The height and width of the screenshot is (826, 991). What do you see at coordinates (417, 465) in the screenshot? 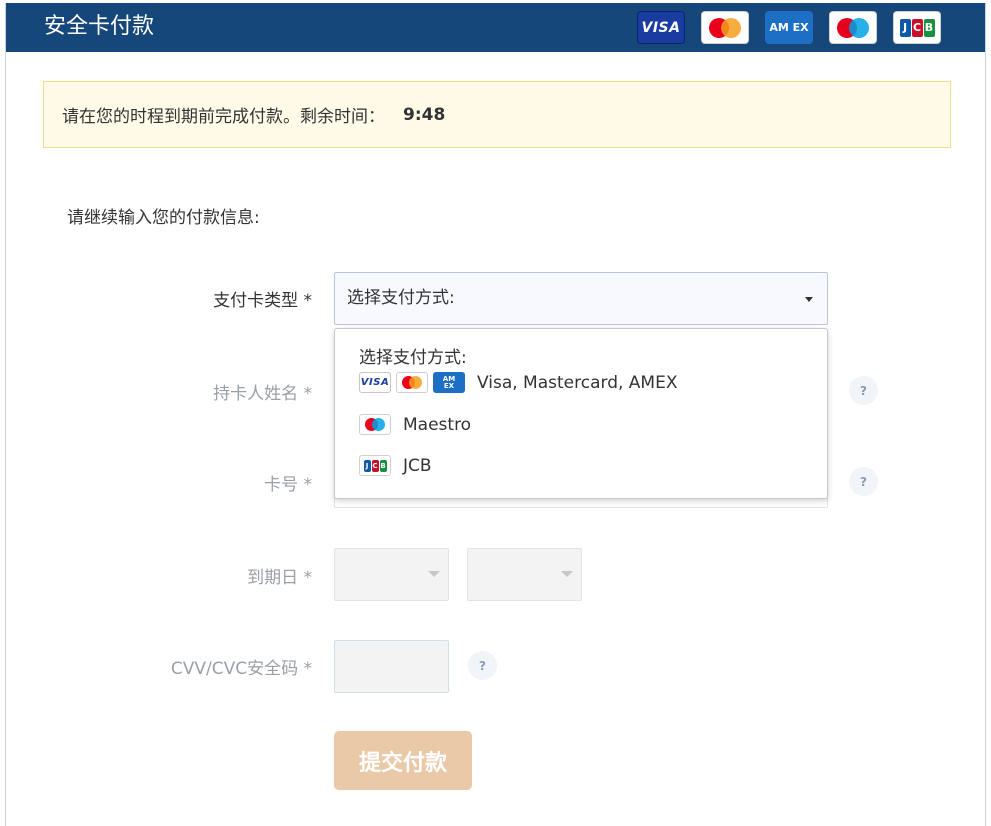
I see `dropdown-option-label: JCB` at bounding box center [417, 465].